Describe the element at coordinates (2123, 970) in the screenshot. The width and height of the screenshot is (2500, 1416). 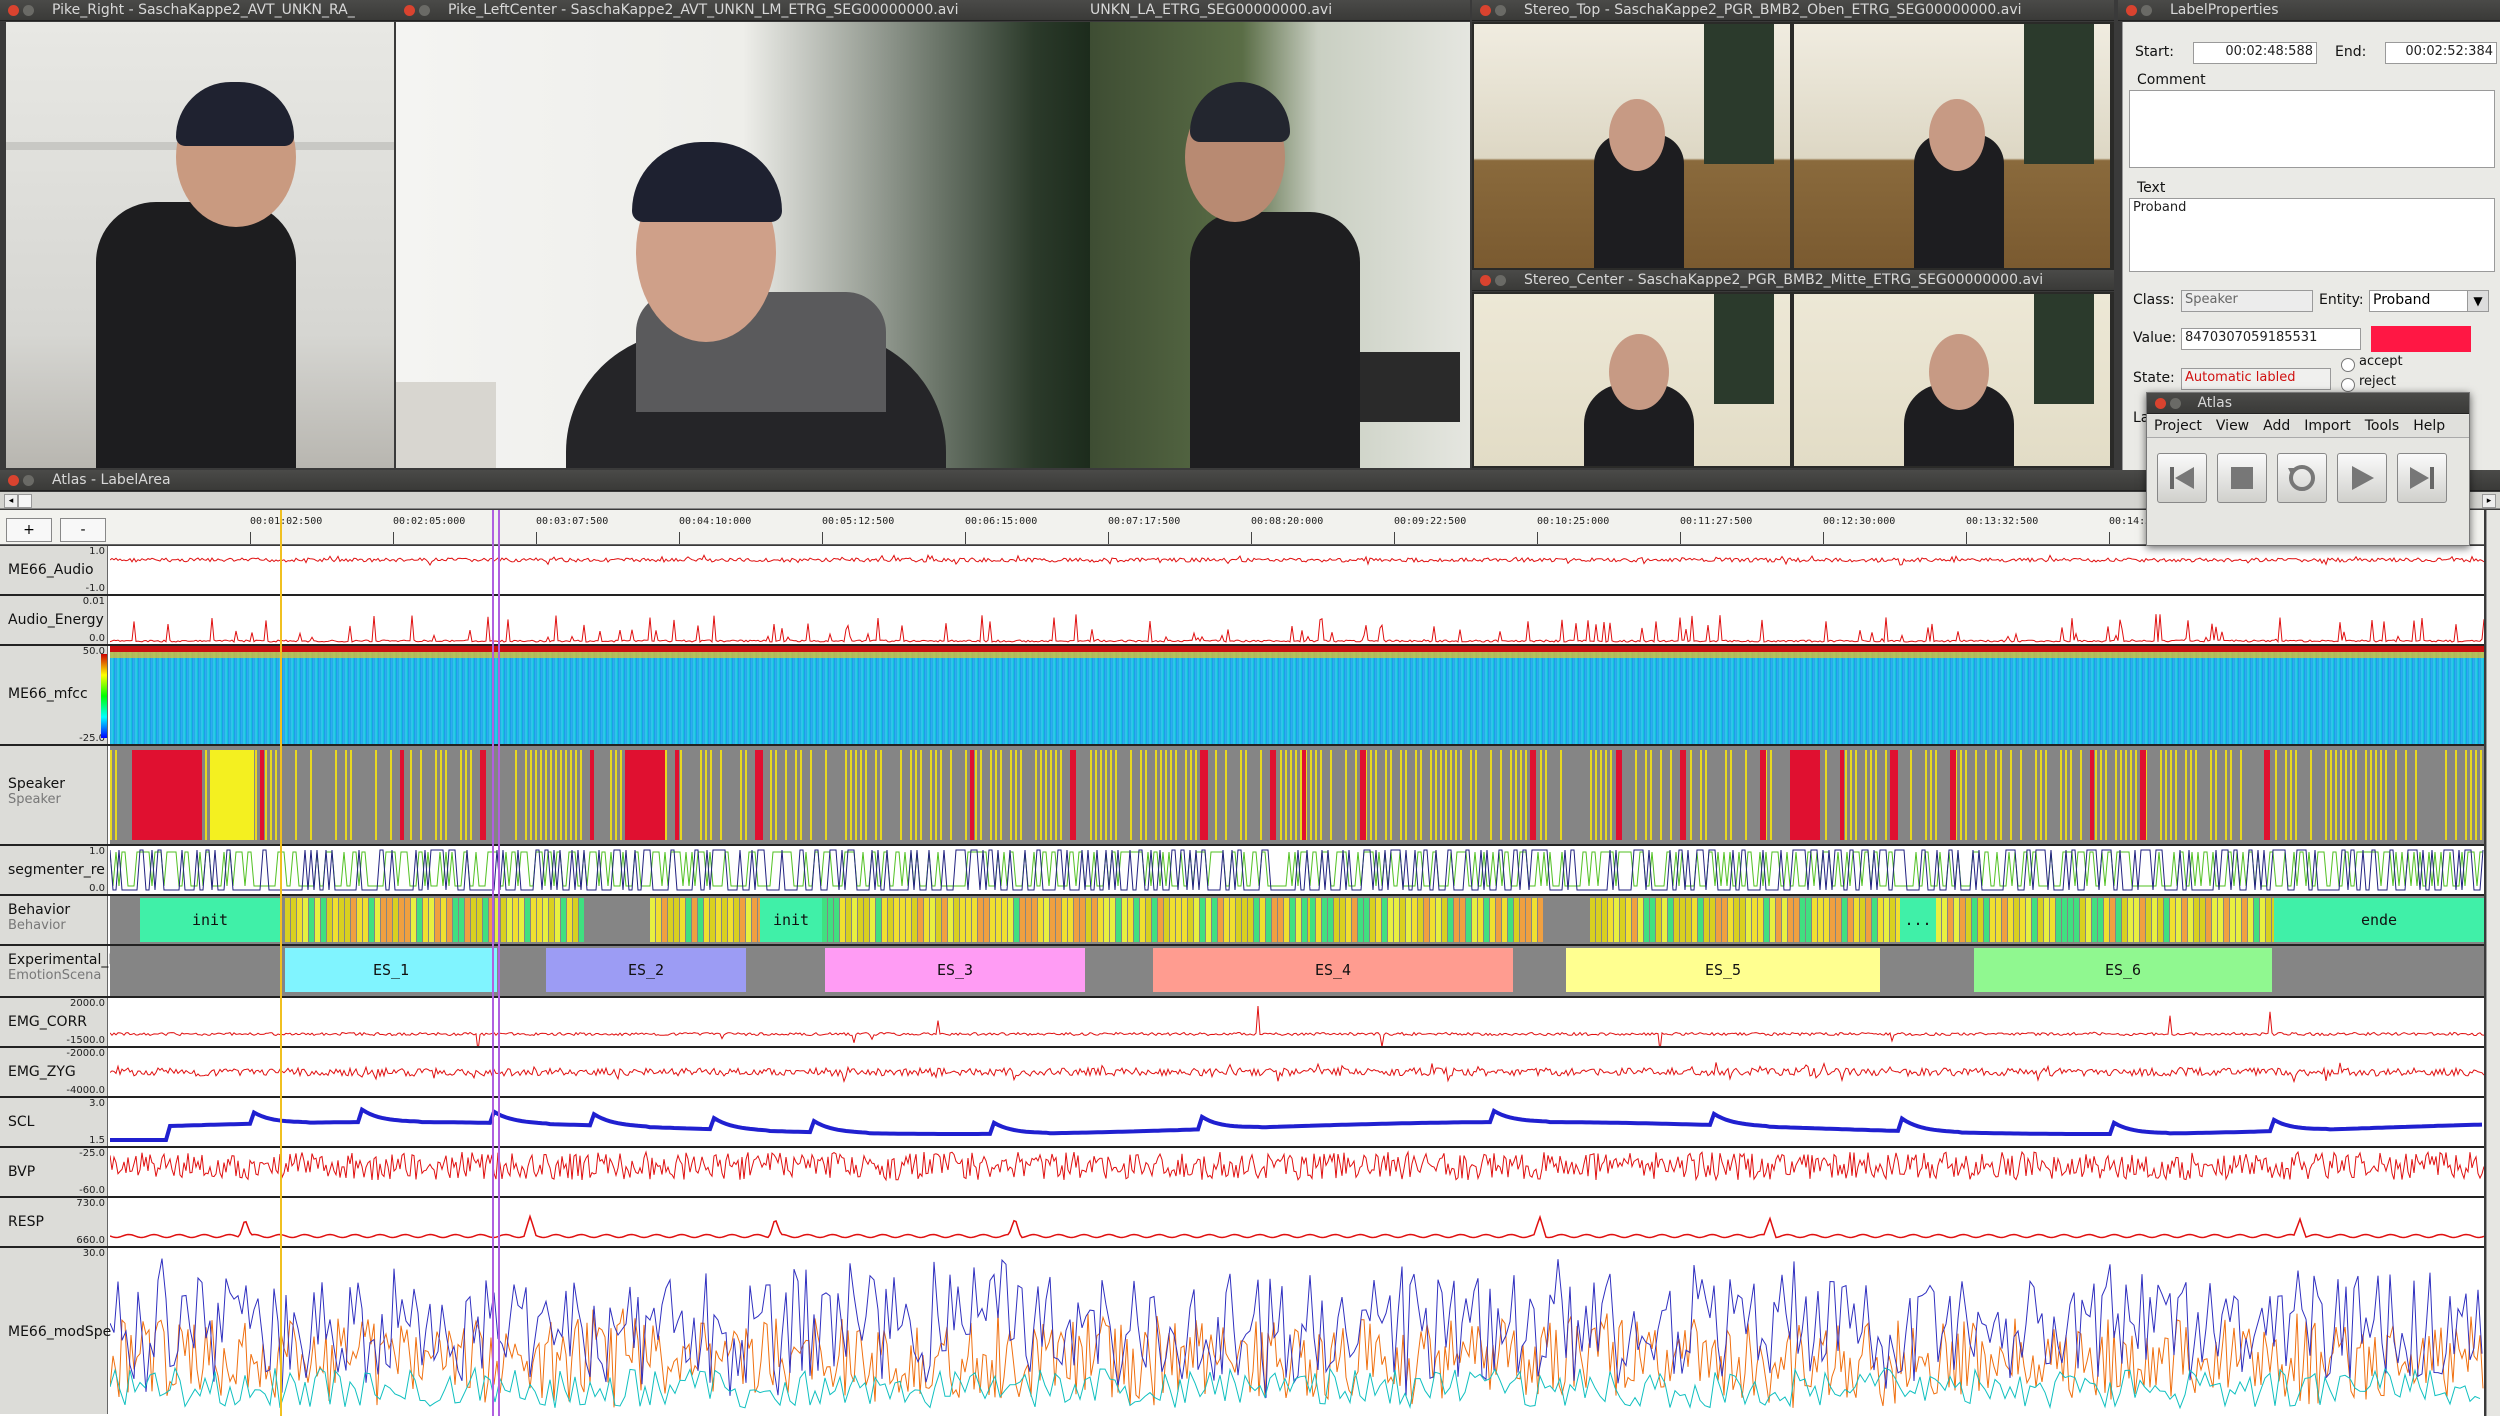
I see `scenario-es6: ES_6` at that location.